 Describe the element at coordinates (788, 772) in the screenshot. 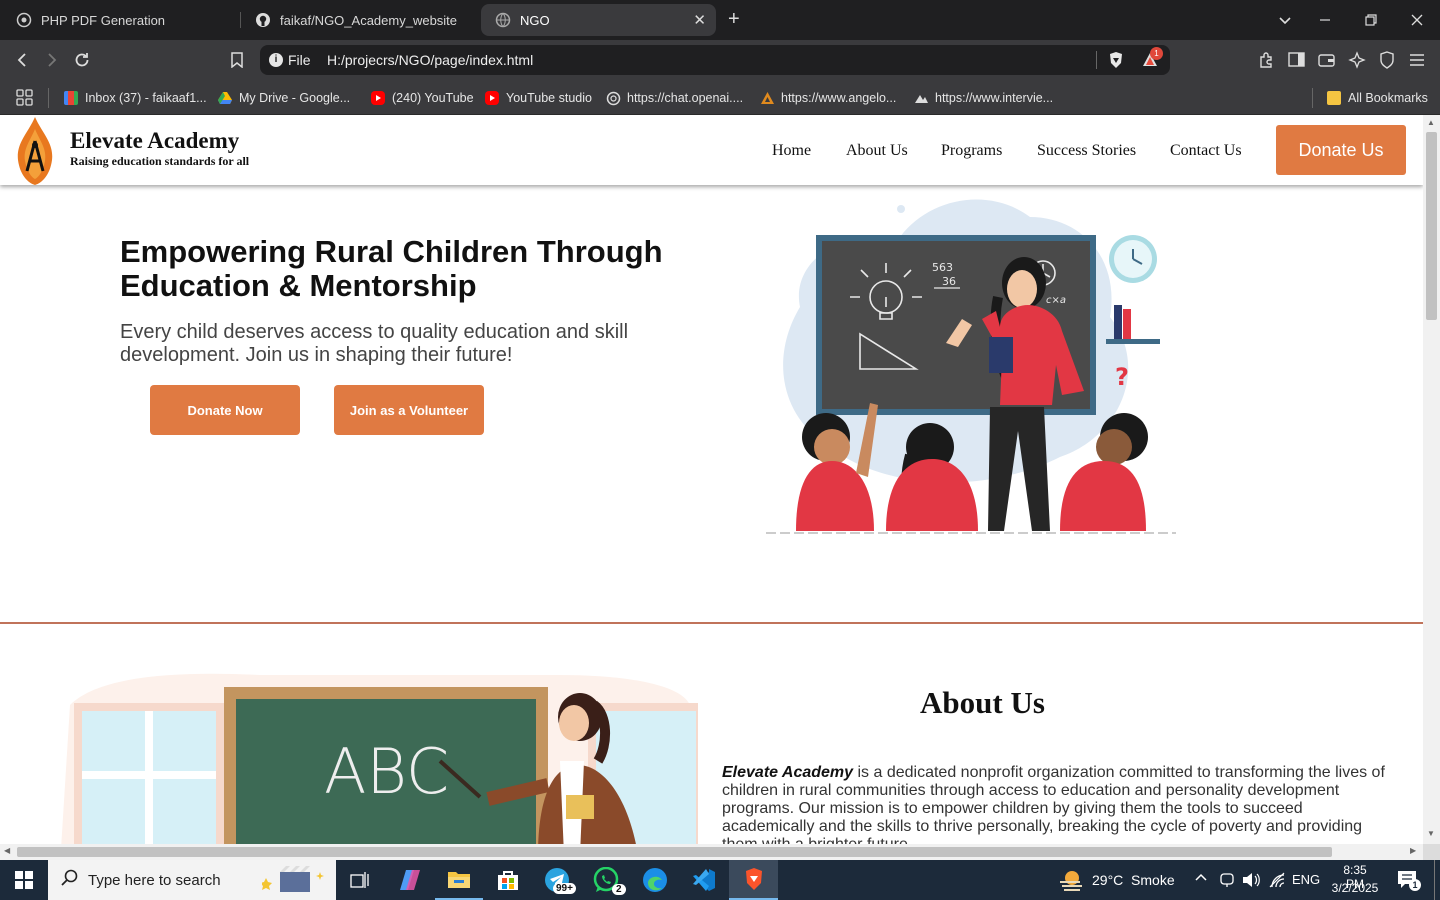

I see `about-org-name: Elevate Academy` at that location.